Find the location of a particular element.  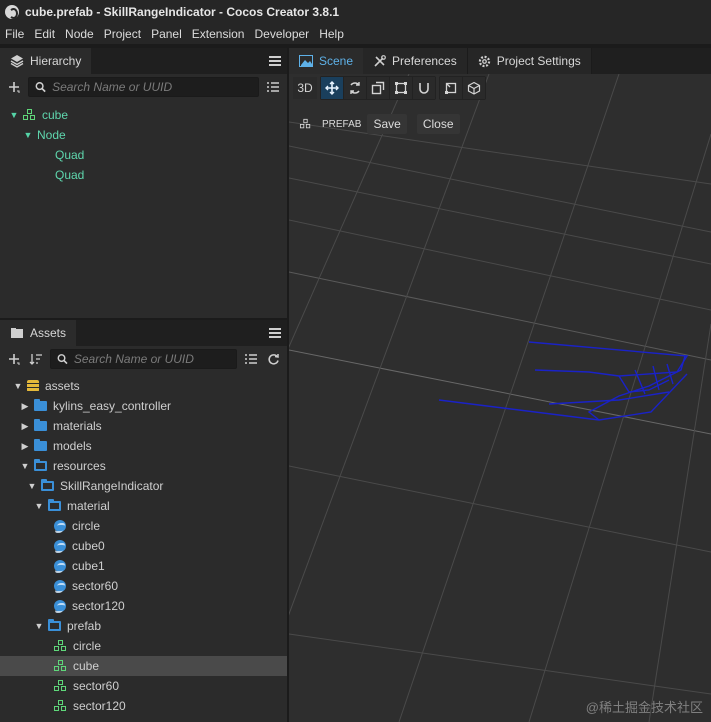

menu-node: Node is located at coordinates (79, 34).